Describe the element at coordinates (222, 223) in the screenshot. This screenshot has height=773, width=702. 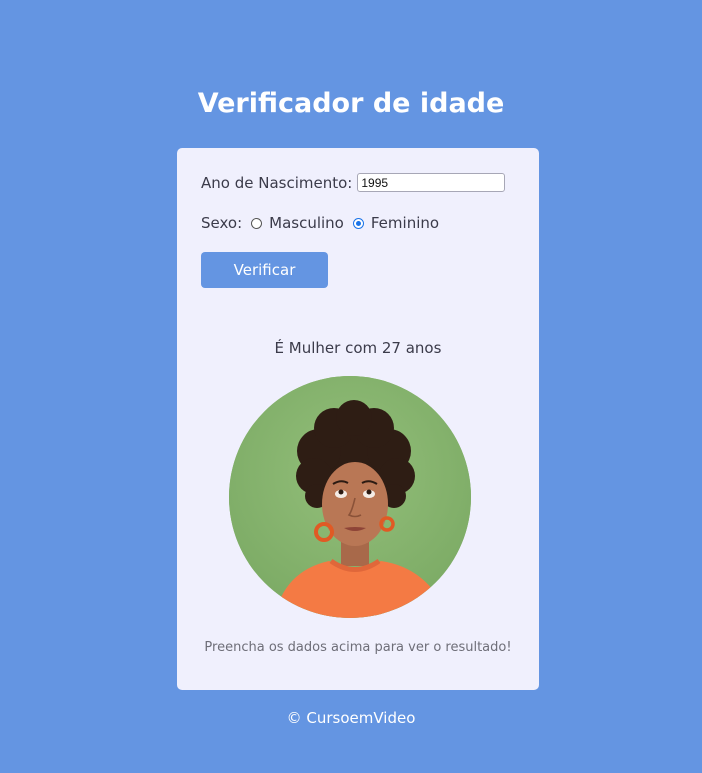
I see `sex-label: Sexo:` at that location.